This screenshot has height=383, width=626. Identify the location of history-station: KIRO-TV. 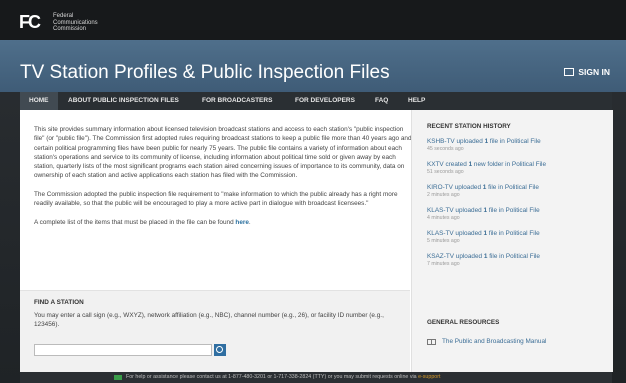
(440, 187).